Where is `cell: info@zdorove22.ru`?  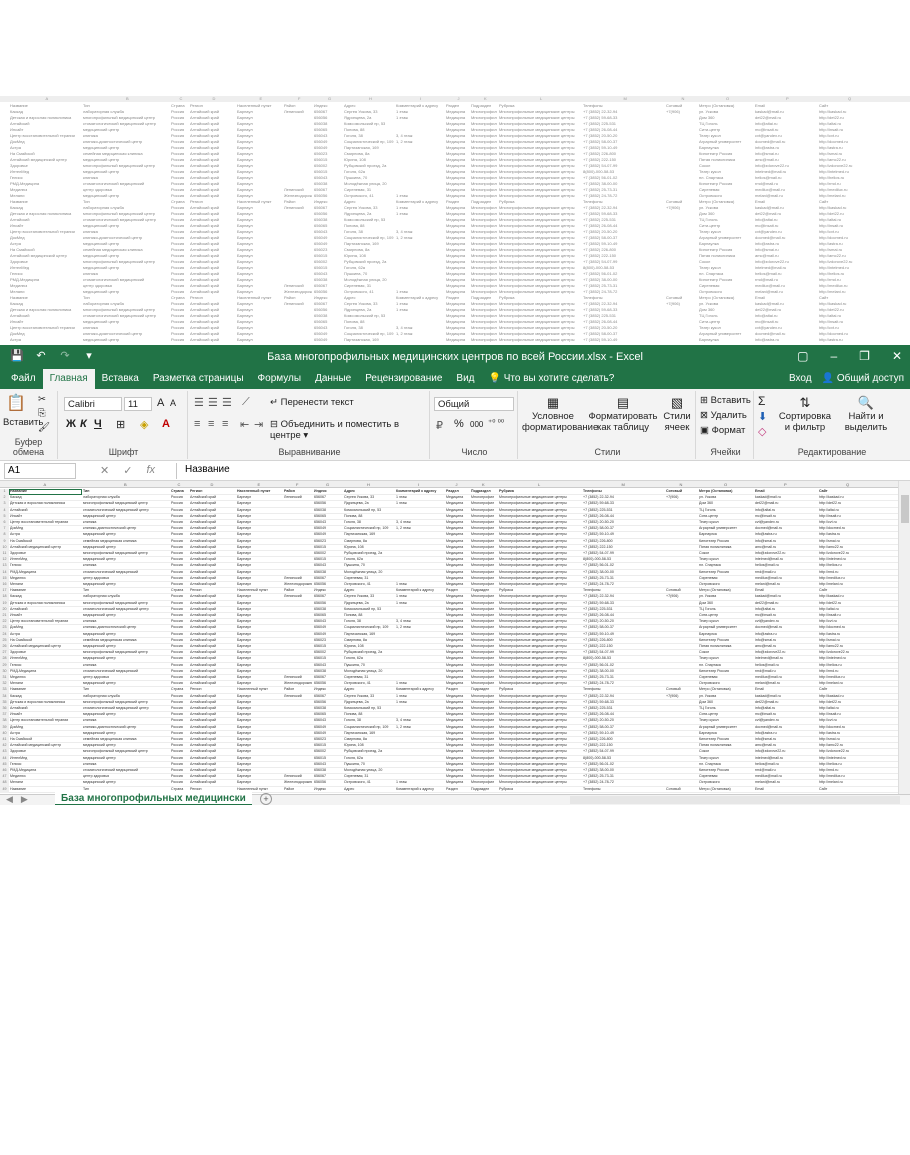
cell: info@zdorove22.ru is located at coordinates (786, 653).